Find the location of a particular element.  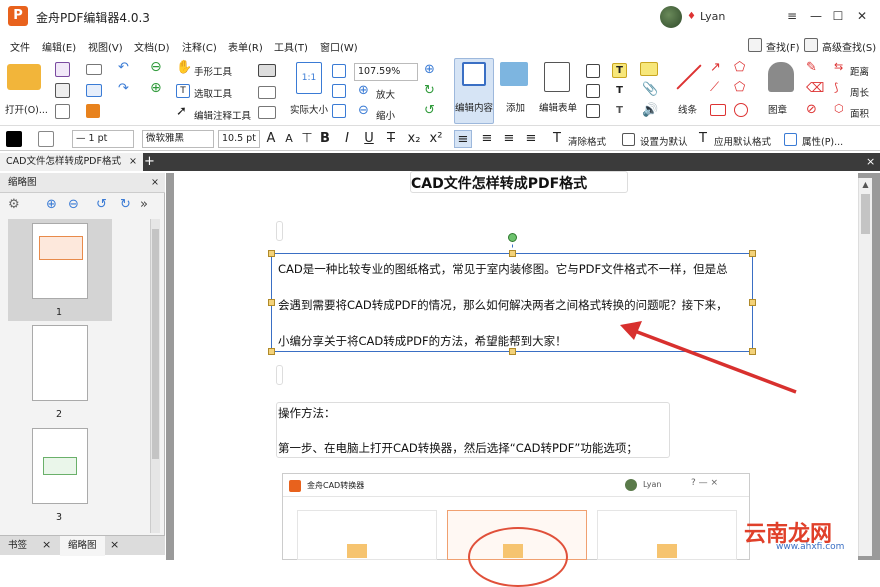

scroll-thumb is located at coordinates (865, 214).